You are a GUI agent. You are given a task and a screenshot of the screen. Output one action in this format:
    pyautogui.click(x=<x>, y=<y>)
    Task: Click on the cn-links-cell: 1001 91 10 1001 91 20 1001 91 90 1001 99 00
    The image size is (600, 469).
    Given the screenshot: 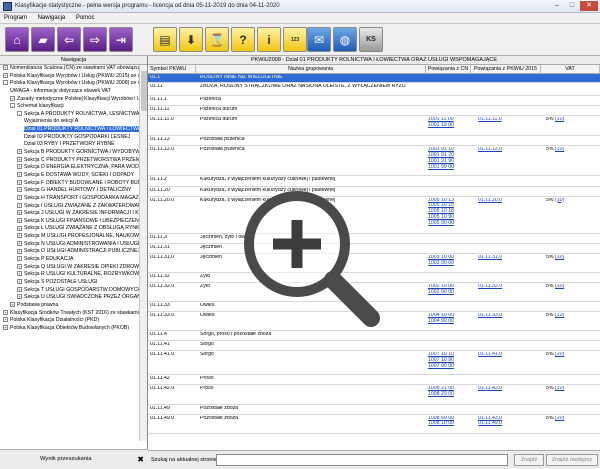 What is the action you would take?
    pyautogui.click(x=449, y=158)
    